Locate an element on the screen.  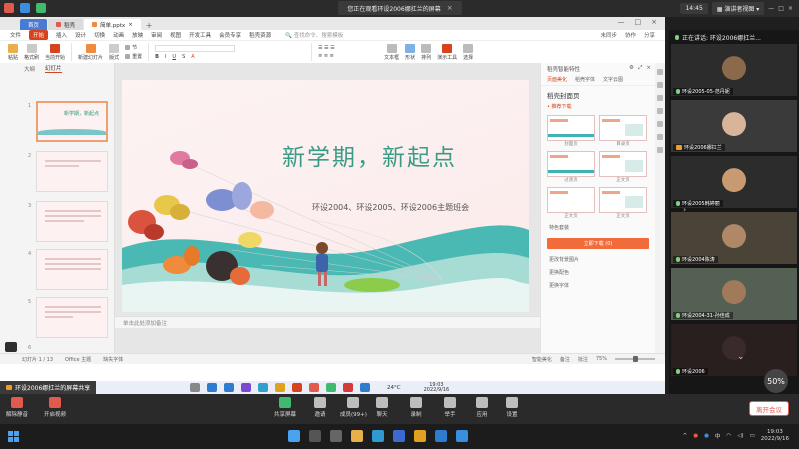
arrange-button: 排列 is located at coordinates (426, 52).